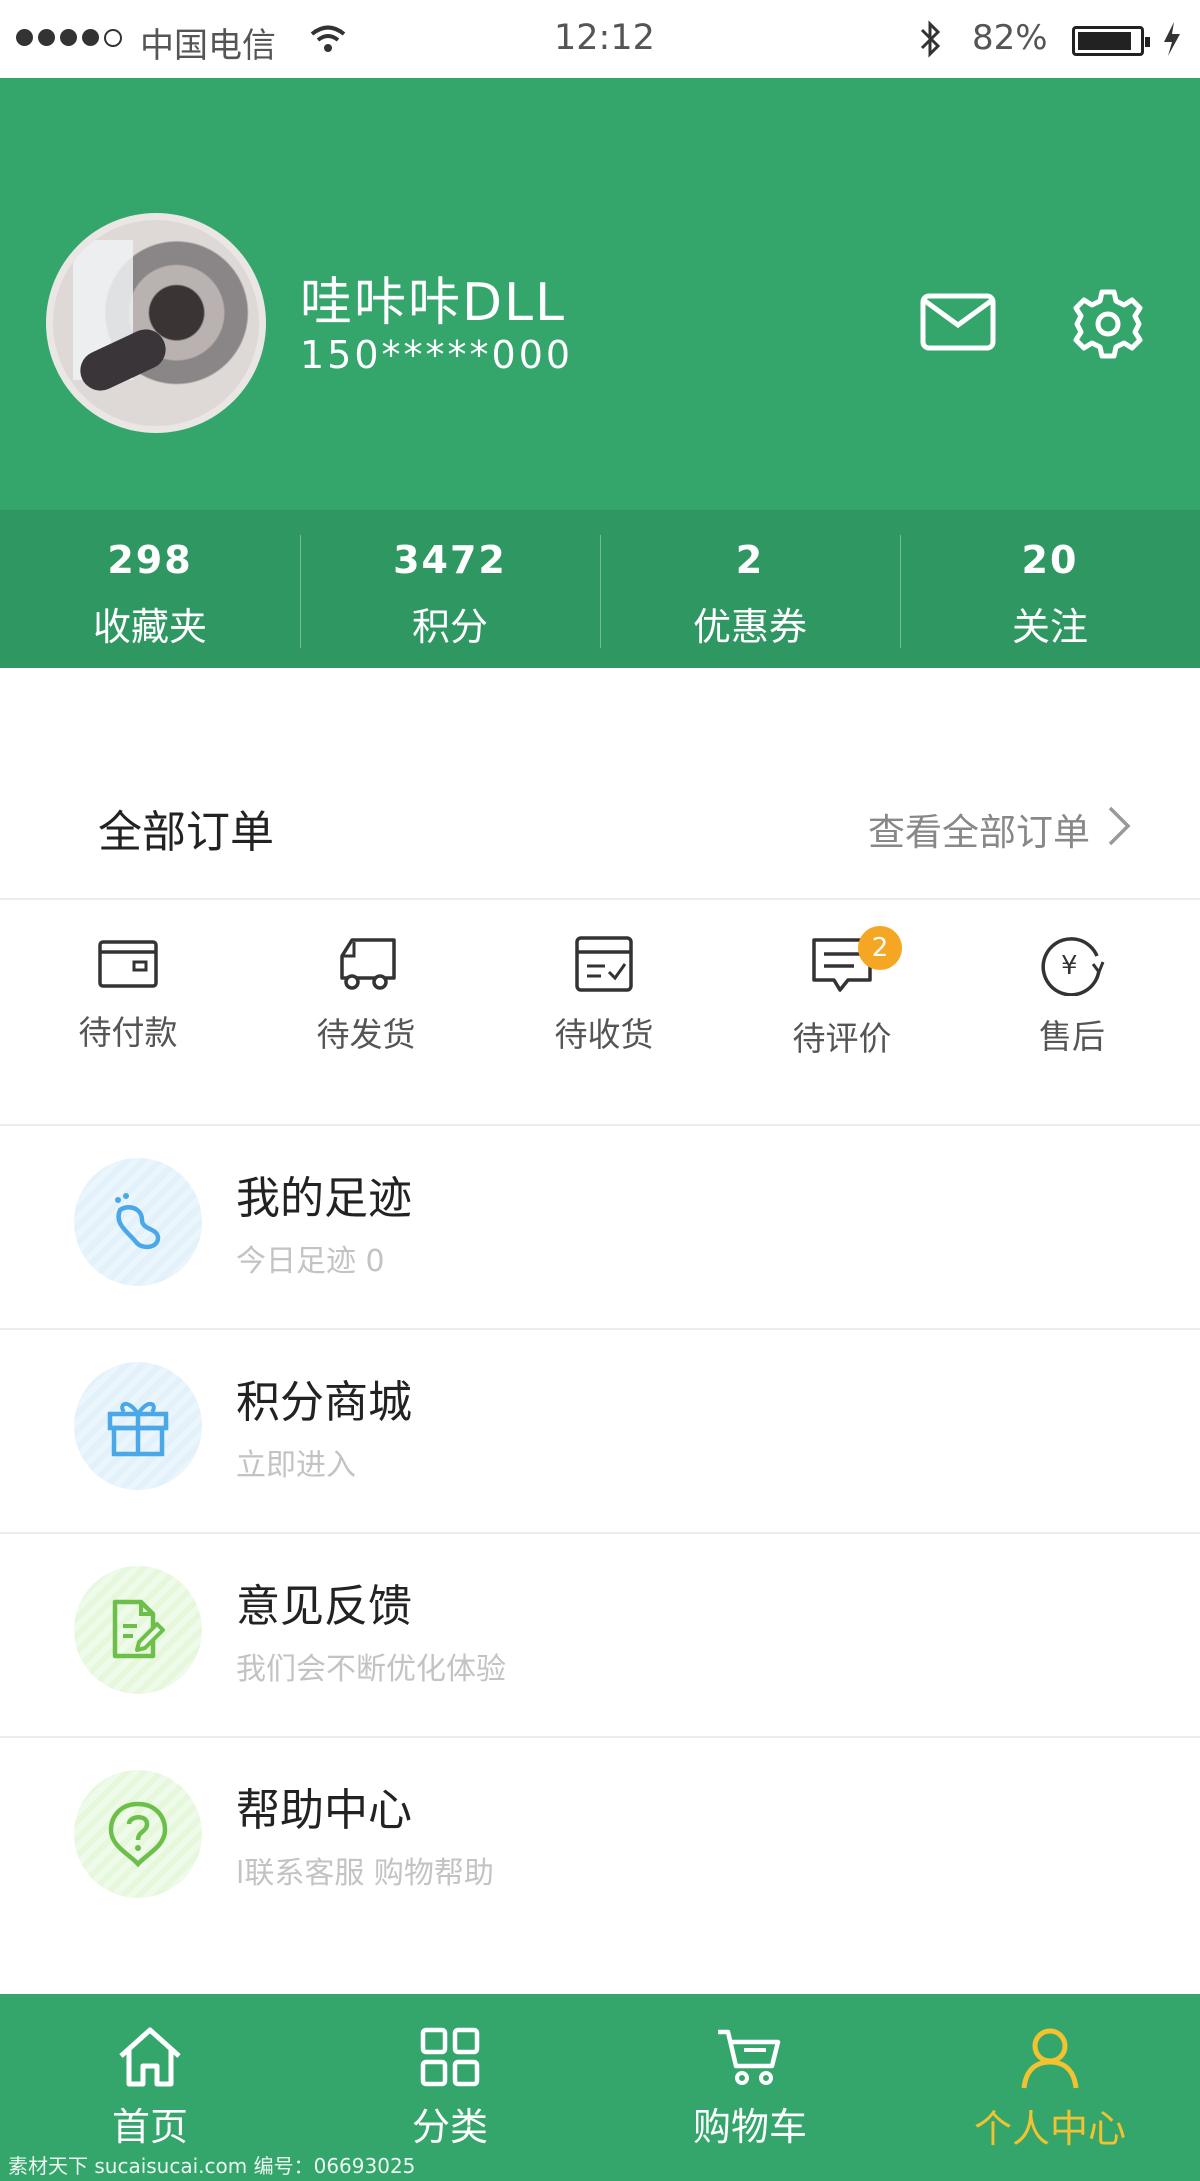  I want to click on home-icon, so click(150, 2057).